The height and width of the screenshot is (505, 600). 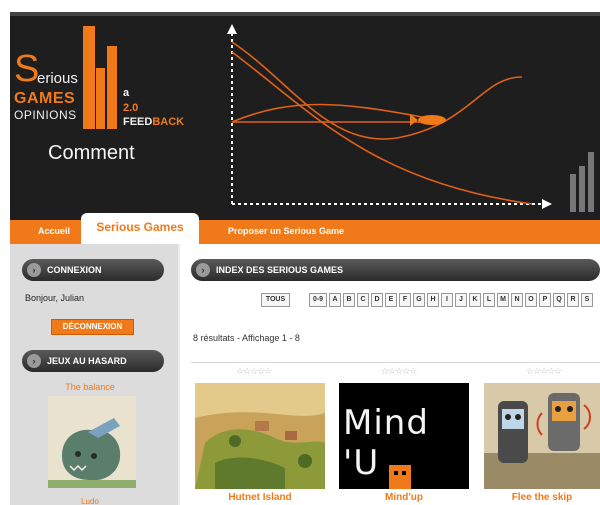 I want to click on logo-letter-s: S, so click(x=27, y=69).